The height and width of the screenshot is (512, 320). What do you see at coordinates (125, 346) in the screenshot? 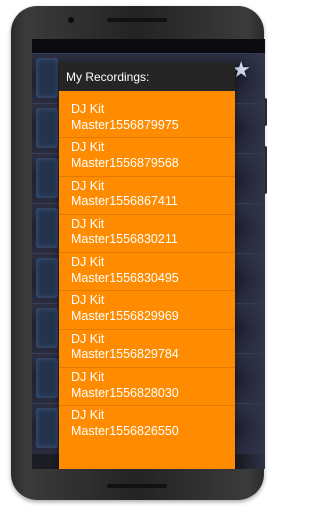
I see `recording-name: DJ Kit Master1556829784` at bounding box center [125, 346].